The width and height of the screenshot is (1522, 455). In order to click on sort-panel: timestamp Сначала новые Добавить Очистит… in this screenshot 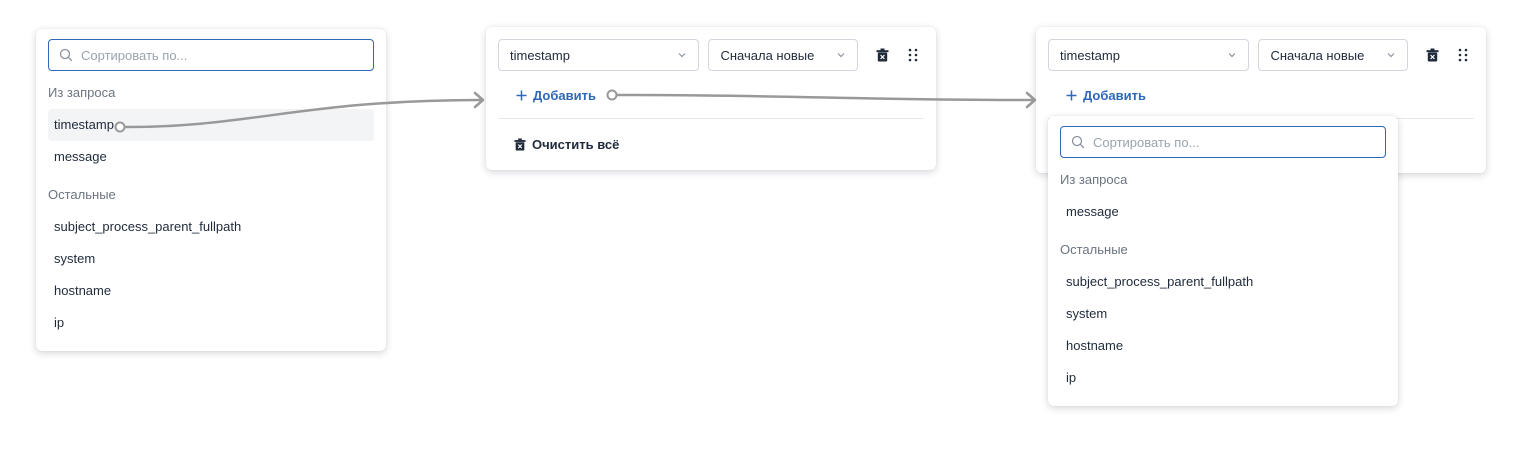, I will do `click(711, 98)`.